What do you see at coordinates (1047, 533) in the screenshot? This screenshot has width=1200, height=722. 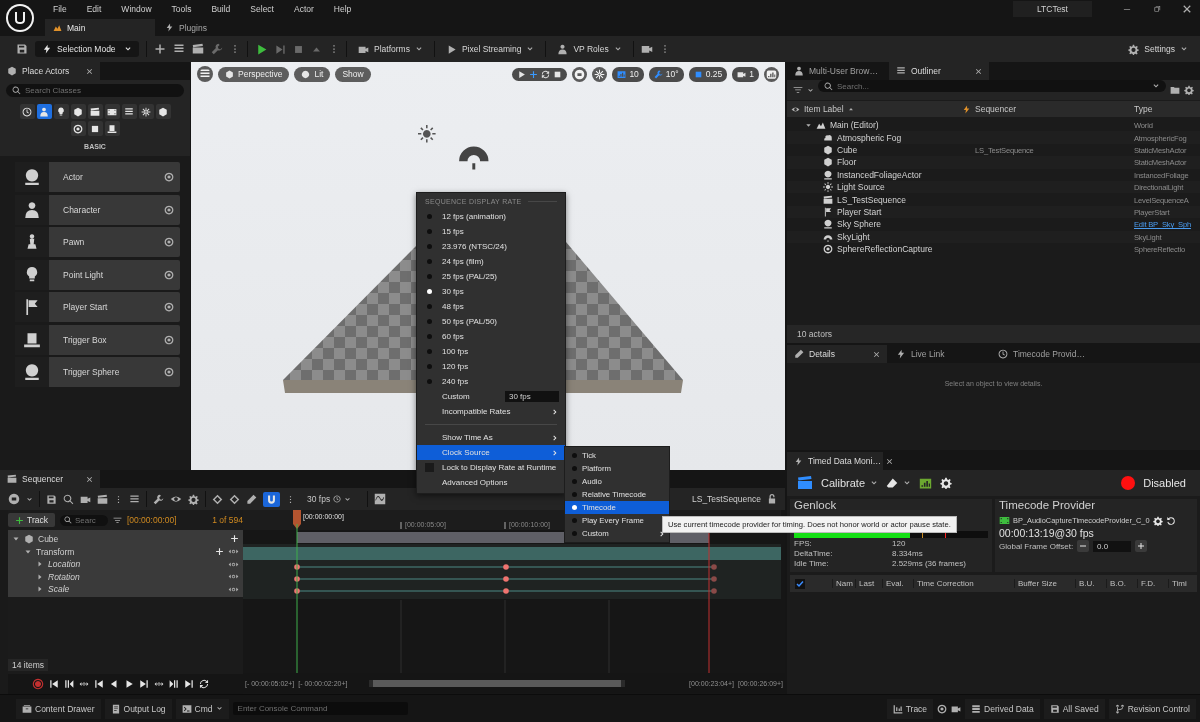 I see `timecode-value: 00:00:13:19@30 fps` at bounding box center [1047, 533].